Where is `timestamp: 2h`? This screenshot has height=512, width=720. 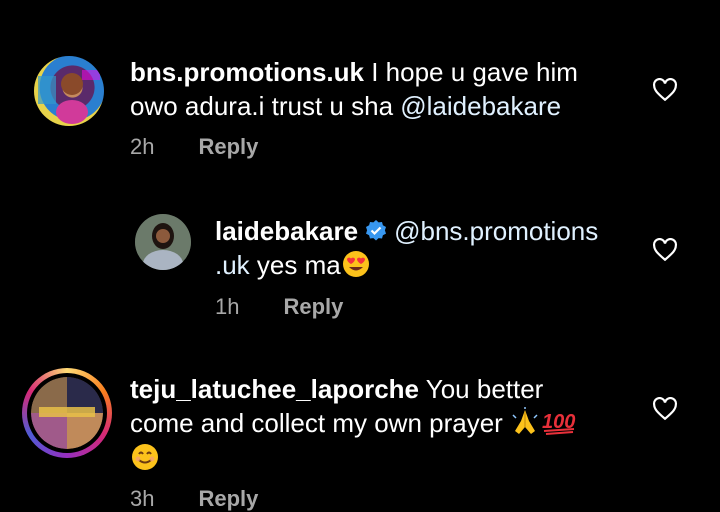 timestamp: 2h is located at coordinates (142, 146).